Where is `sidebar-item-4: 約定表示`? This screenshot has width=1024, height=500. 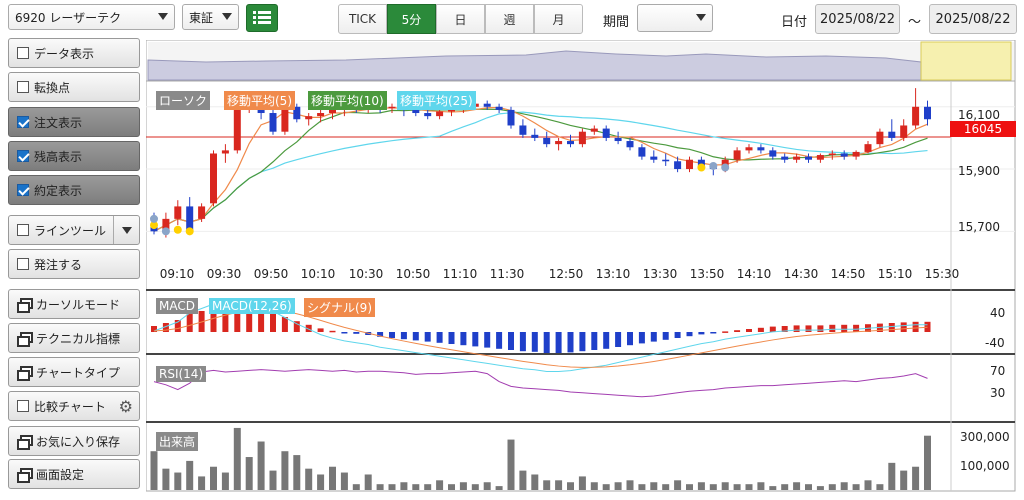 sidebar-item-4: 約定表示 is located at coordinates (74, 190).